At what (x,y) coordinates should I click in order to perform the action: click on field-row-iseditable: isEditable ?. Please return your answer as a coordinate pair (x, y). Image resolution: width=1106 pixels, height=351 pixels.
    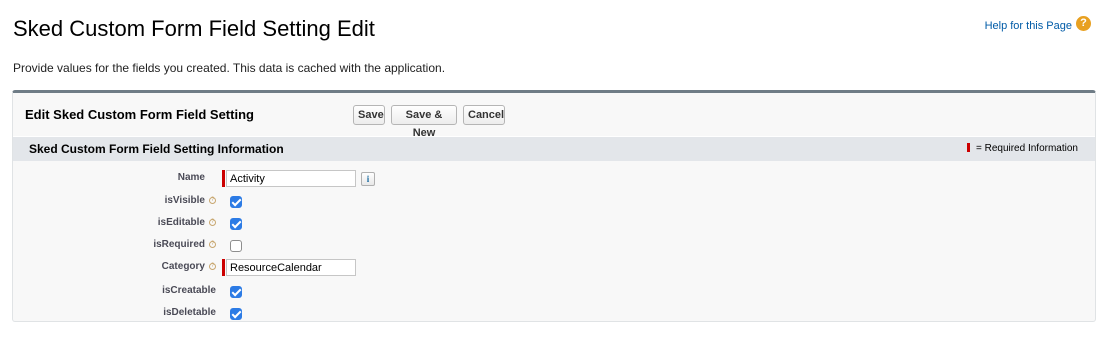
    Looking at the image, I should click on (554, 224).